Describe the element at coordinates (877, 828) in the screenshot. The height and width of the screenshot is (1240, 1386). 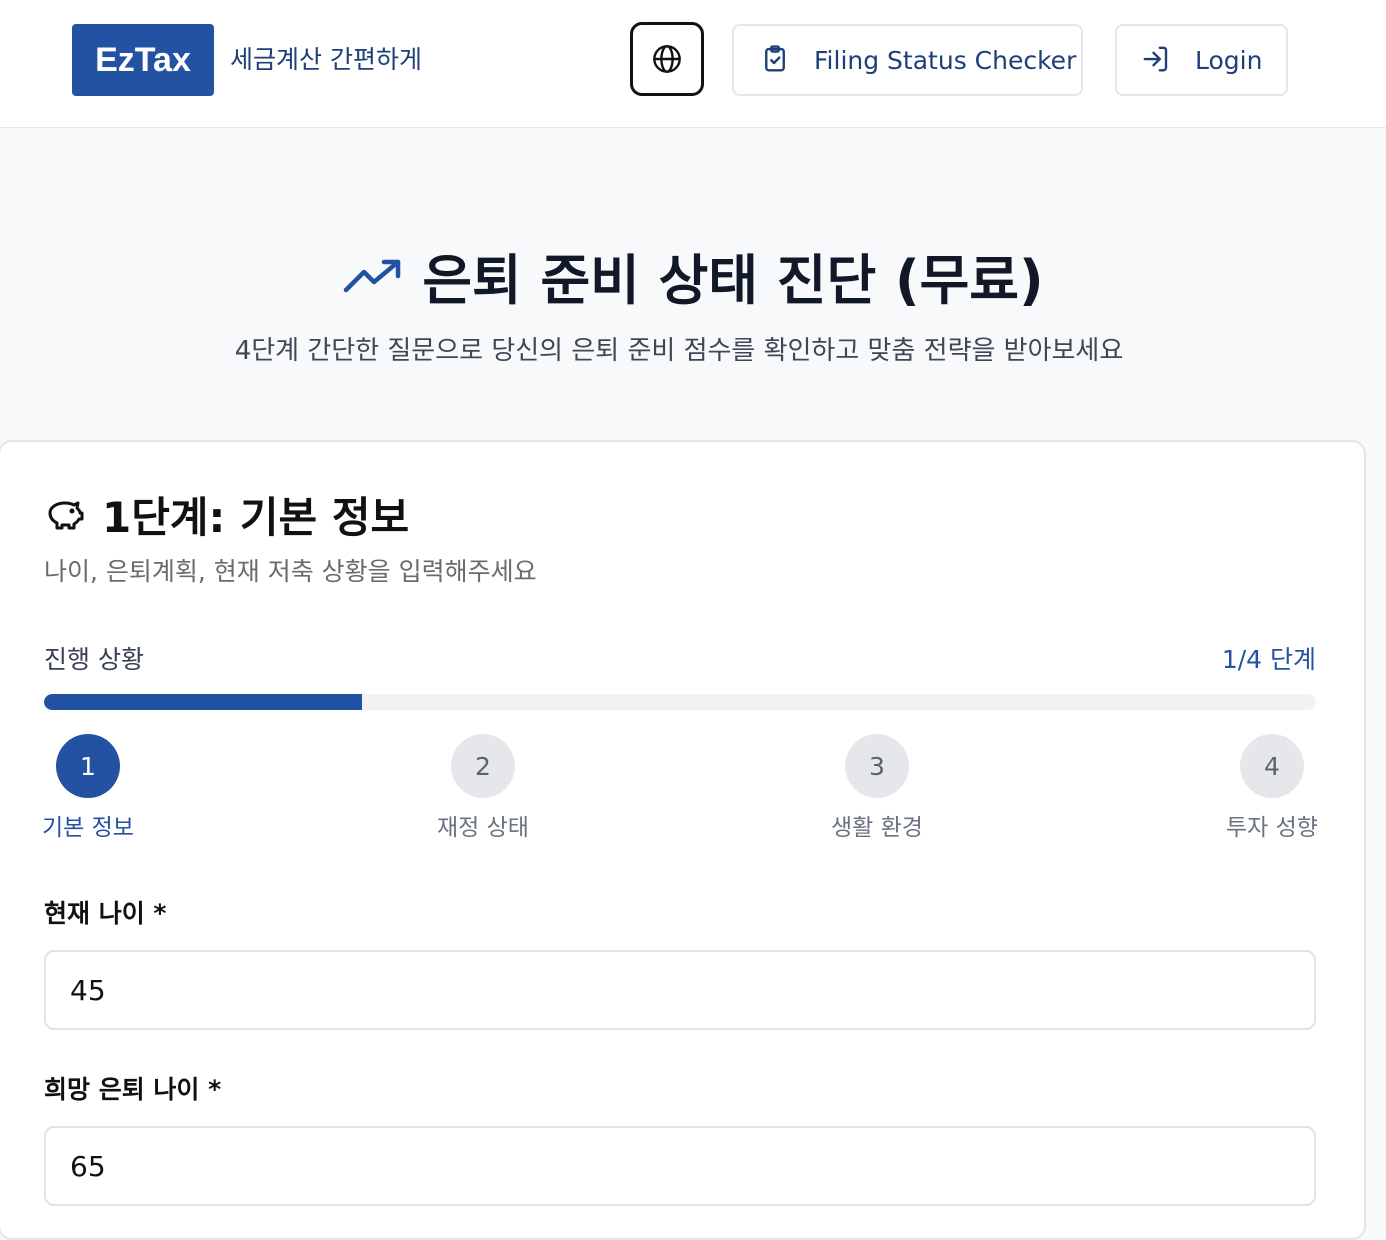
I see `step-label: 생활 환경` at that location.